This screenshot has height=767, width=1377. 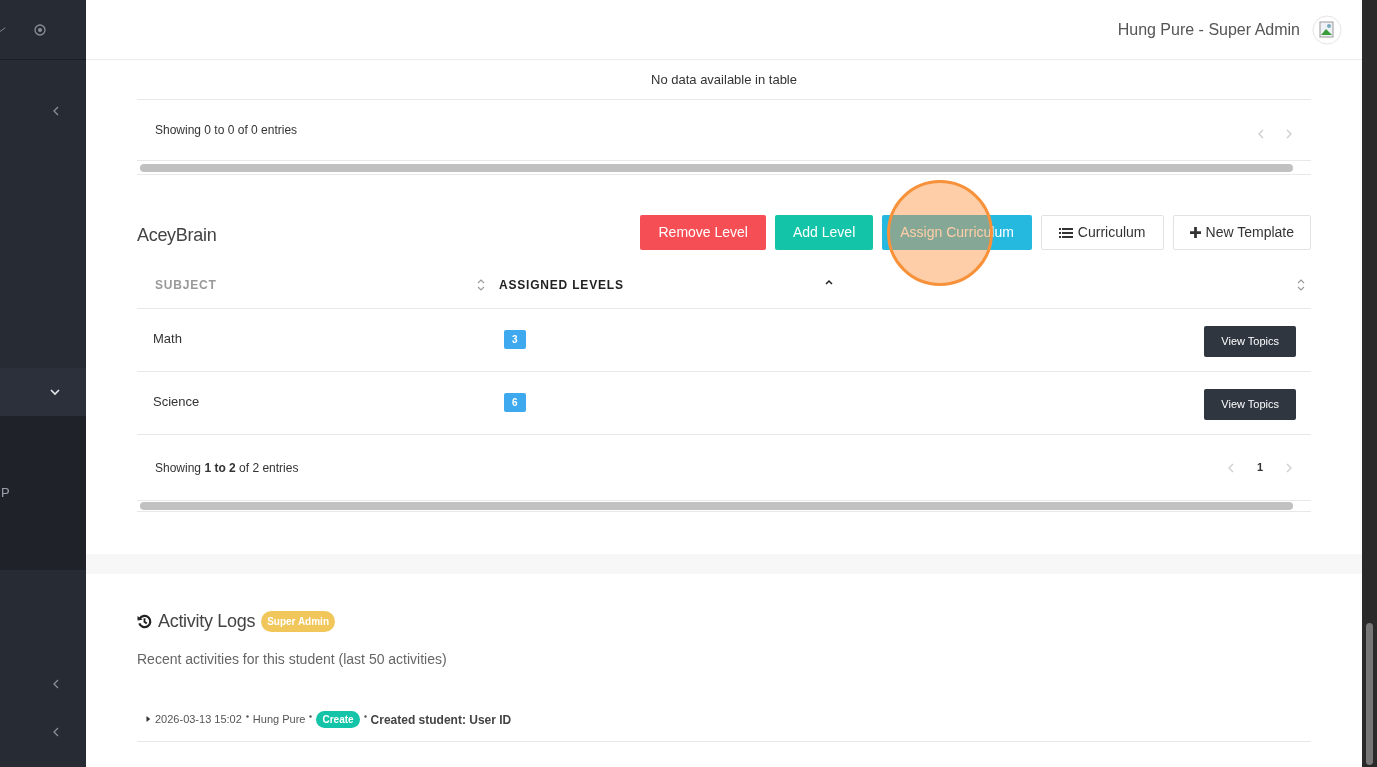 What do you see at coordinates (441, 720) in the screenshot?
I see `log-description: Created student: User ID` at bounding box center [441, 720].